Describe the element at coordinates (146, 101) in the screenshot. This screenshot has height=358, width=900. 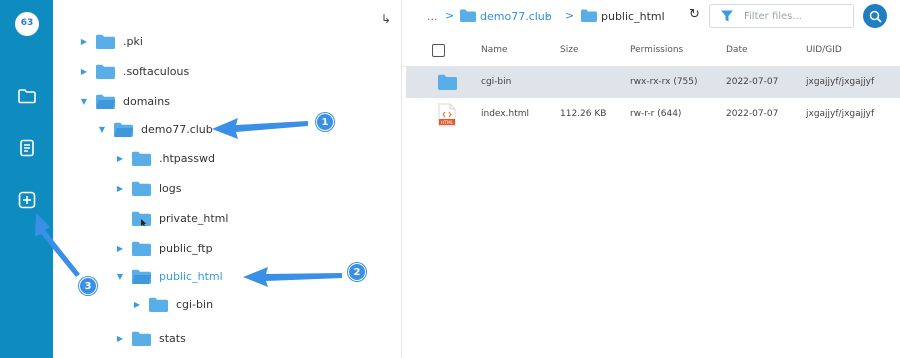
I see `tree-node-label: domains` at that location.